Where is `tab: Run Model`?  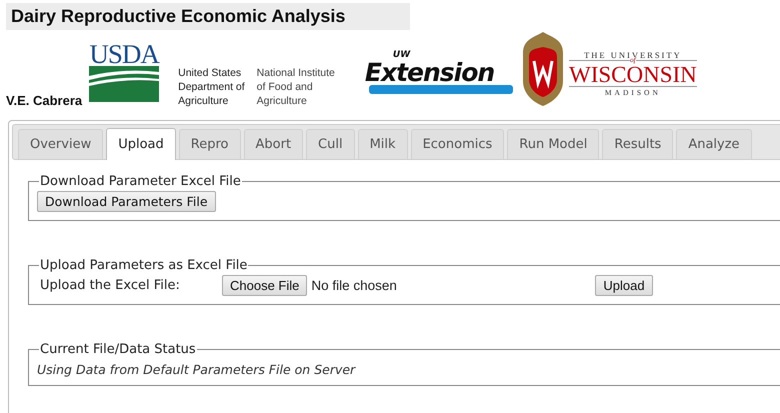
tab: Run Model is located at coordinates (553, 144).